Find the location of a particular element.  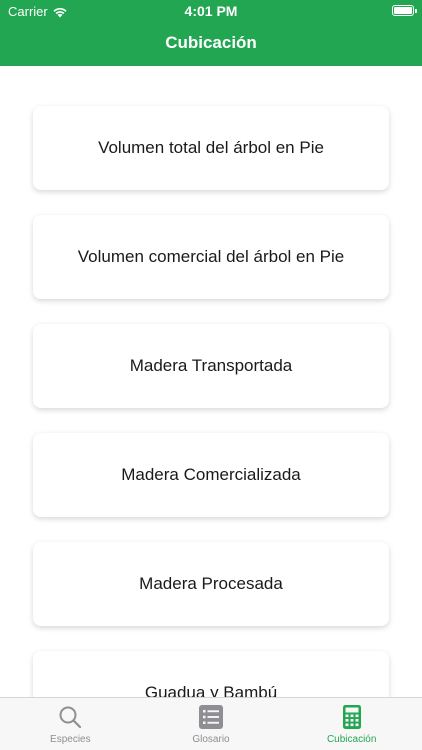

menu-item-label: Madera Transportada is located at coordinates (211, 365).